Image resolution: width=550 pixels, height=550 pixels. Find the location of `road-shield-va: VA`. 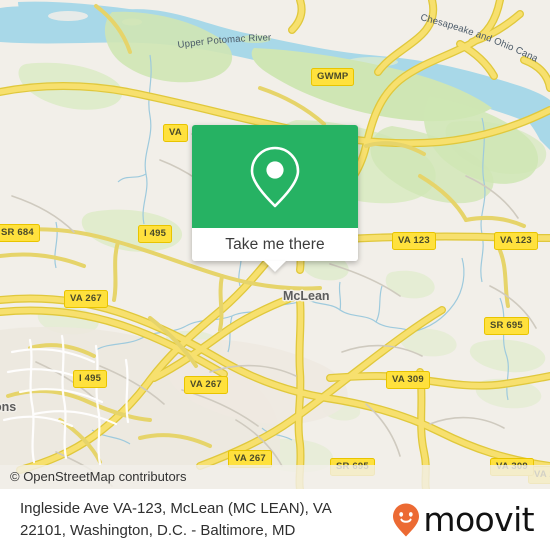

road-shield-va: VA is located at coordinates (175, 133).